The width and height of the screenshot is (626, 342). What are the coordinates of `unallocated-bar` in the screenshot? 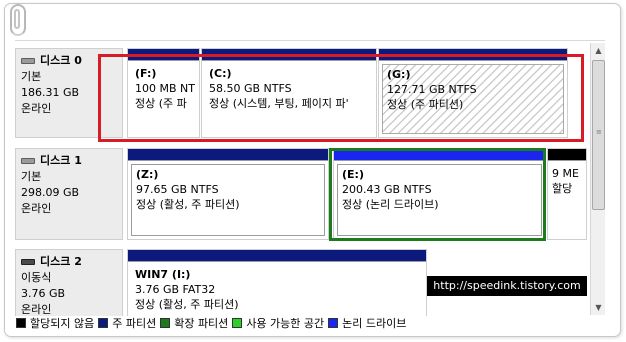 It's located at (567, 155).